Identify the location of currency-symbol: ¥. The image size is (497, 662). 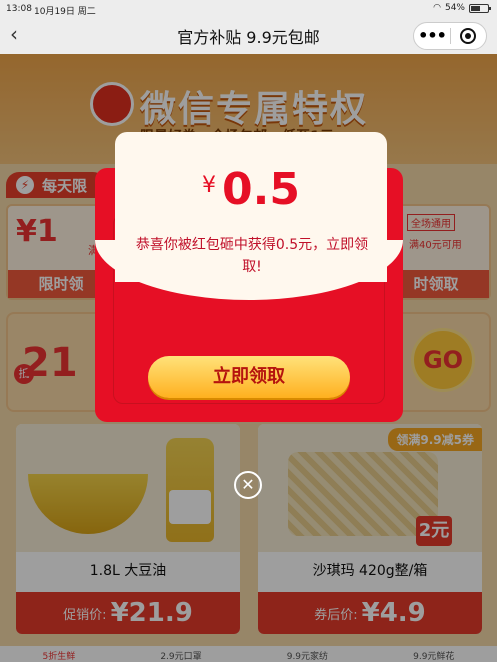
(209, 185).